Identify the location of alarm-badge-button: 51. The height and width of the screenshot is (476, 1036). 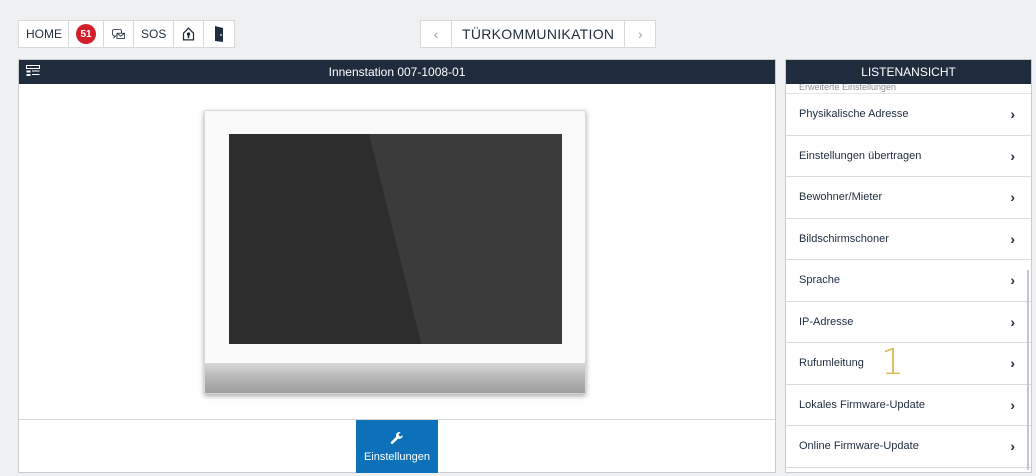
(86, 34).